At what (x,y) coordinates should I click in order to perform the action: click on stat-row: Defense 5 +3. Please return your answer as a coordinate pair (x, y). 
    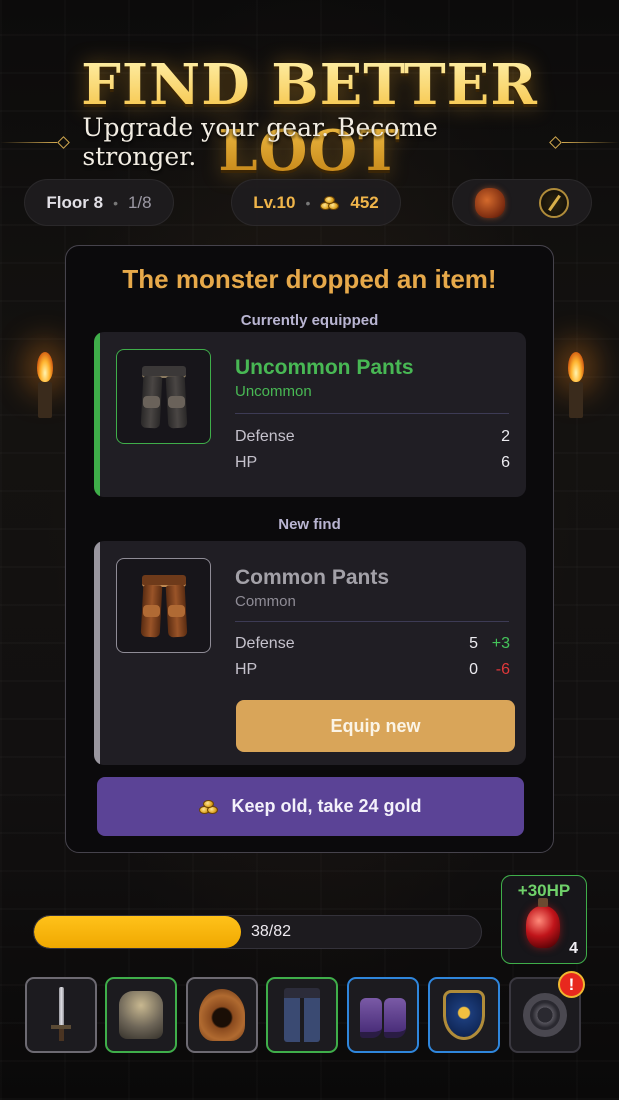
    Looking at the image, I should click on (372, 646).